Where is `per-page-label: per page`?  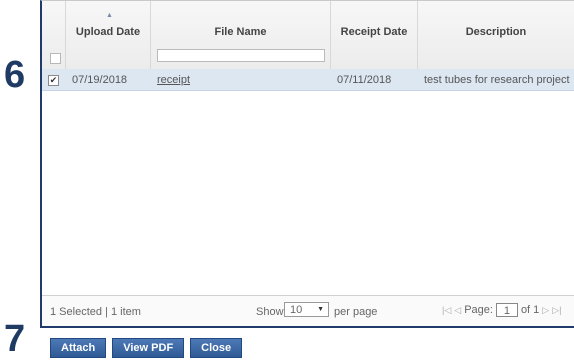 per-page-label: per page is located at coordinates (356, 312).